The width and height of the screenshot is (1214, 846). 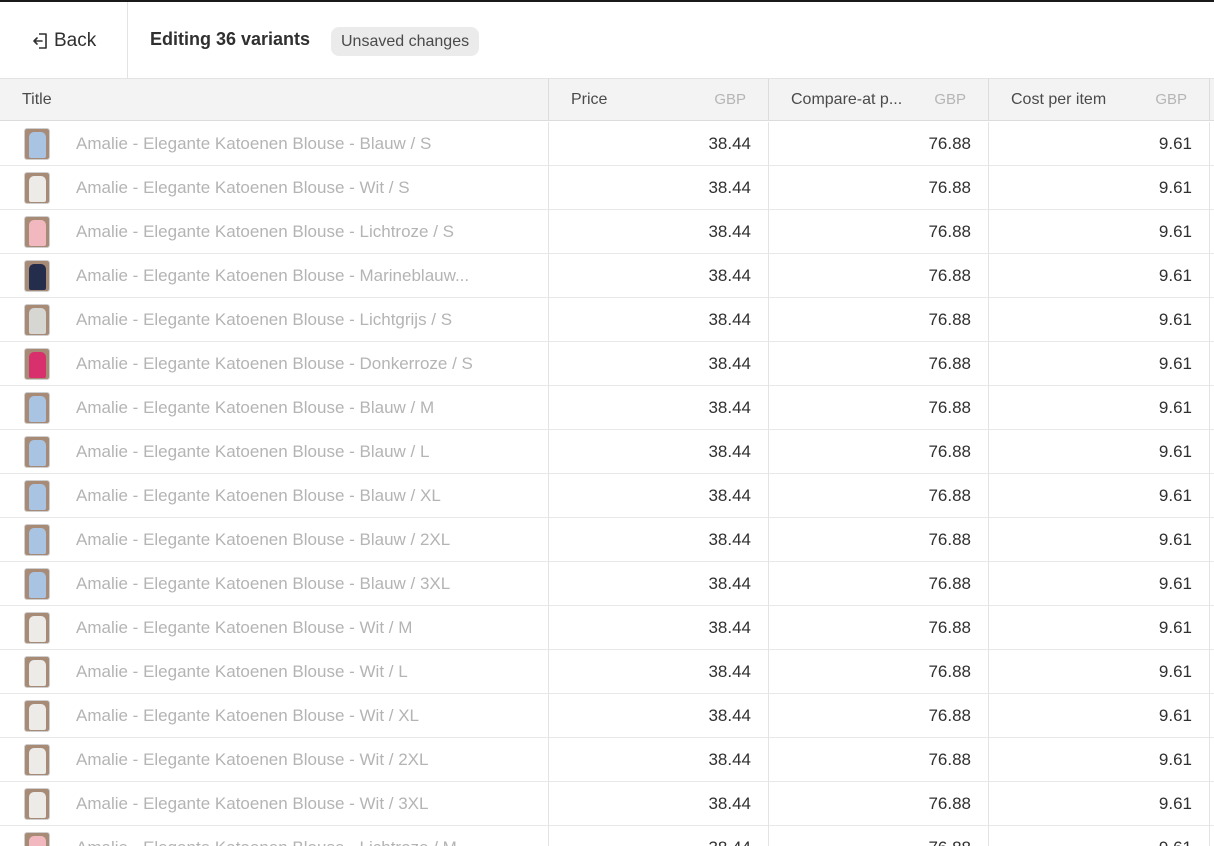 I want to click on column-title-label: Title, so click(x=37, y=99).